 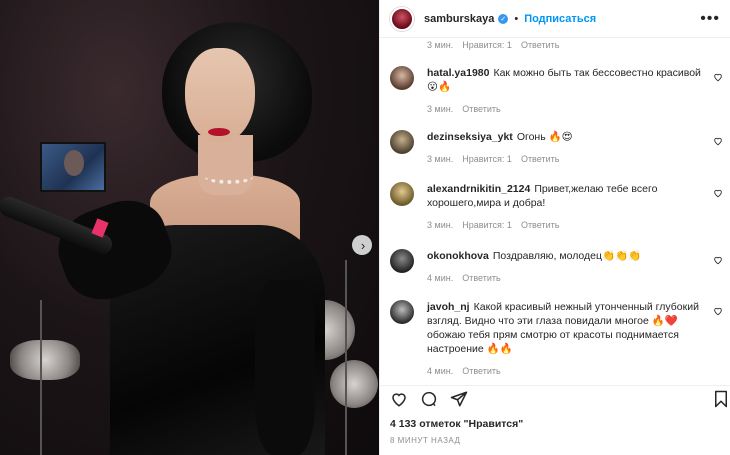 What do you see at coordinates (560, 19) in the screenshot?
I see `follow-button: Подписаться` at bounding box center [560, 19].